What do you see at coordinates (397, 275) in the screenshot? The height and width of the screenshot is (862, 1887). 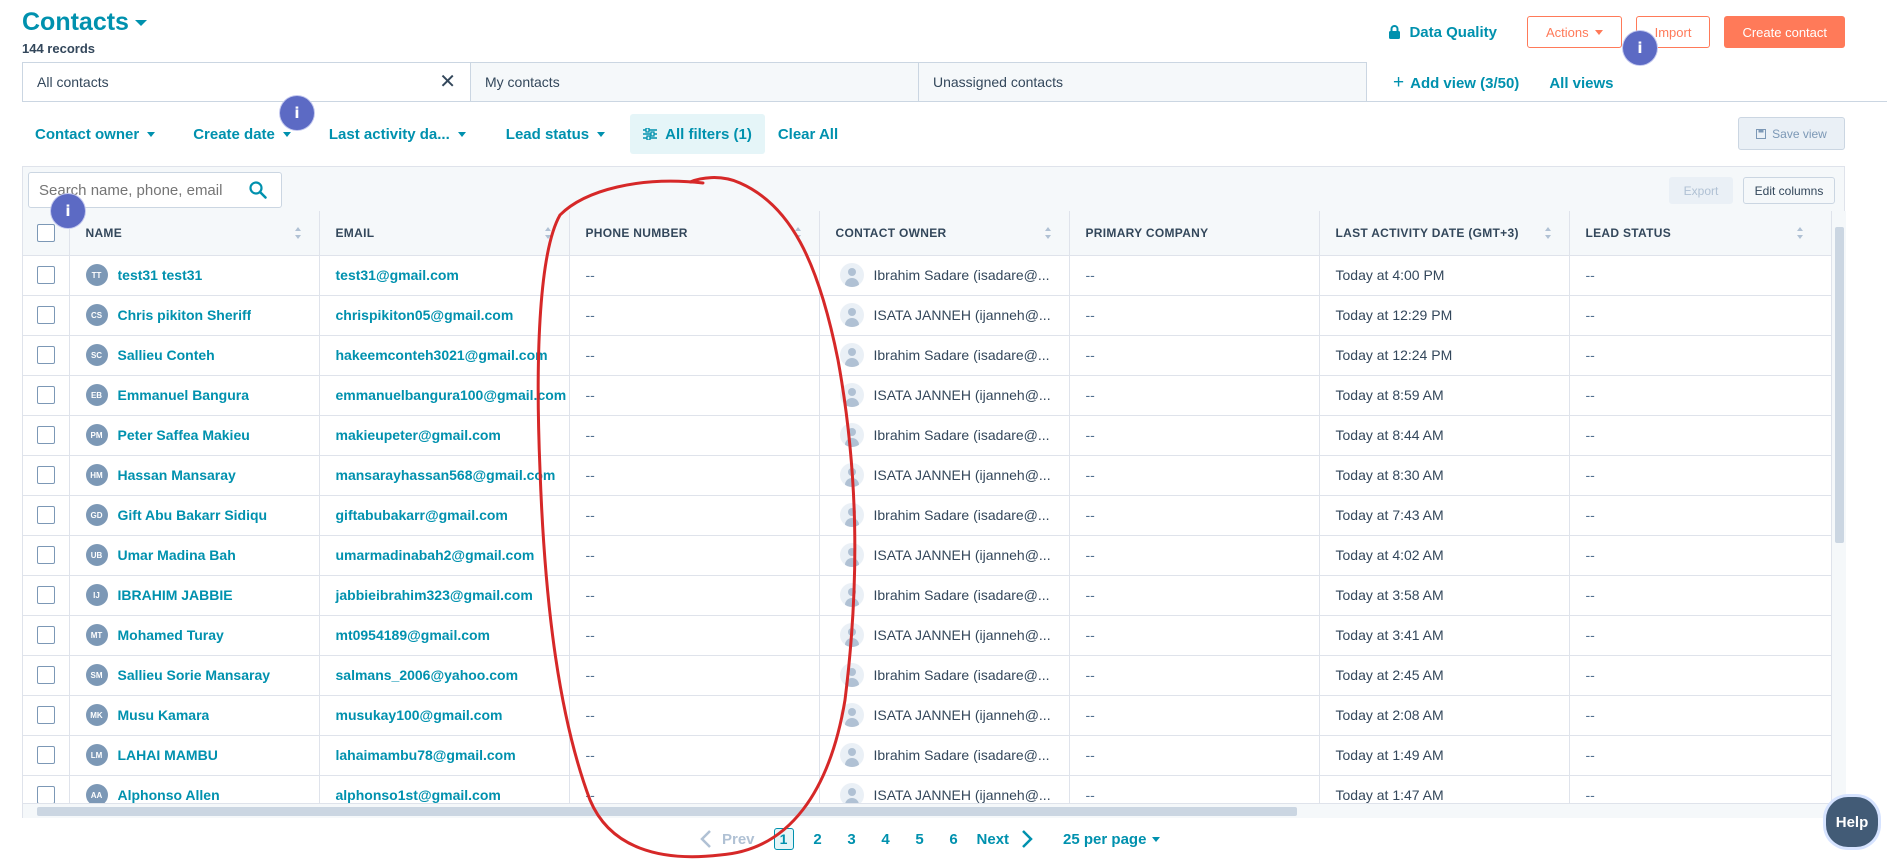 I see `email-link: test31@gmail.com` at bounding box center [397, 275].